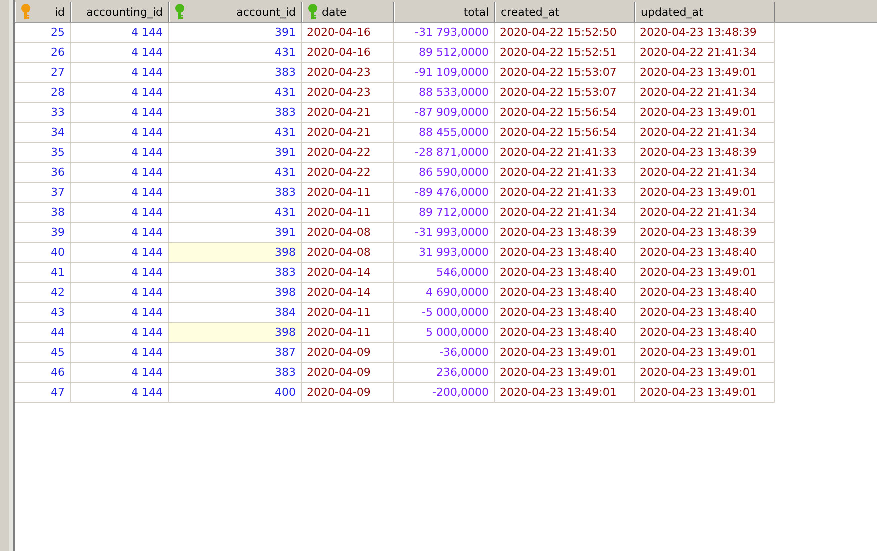 The width and height of the screenshot is (877, 551). I want to click on column-header: total, so click(444, 12).